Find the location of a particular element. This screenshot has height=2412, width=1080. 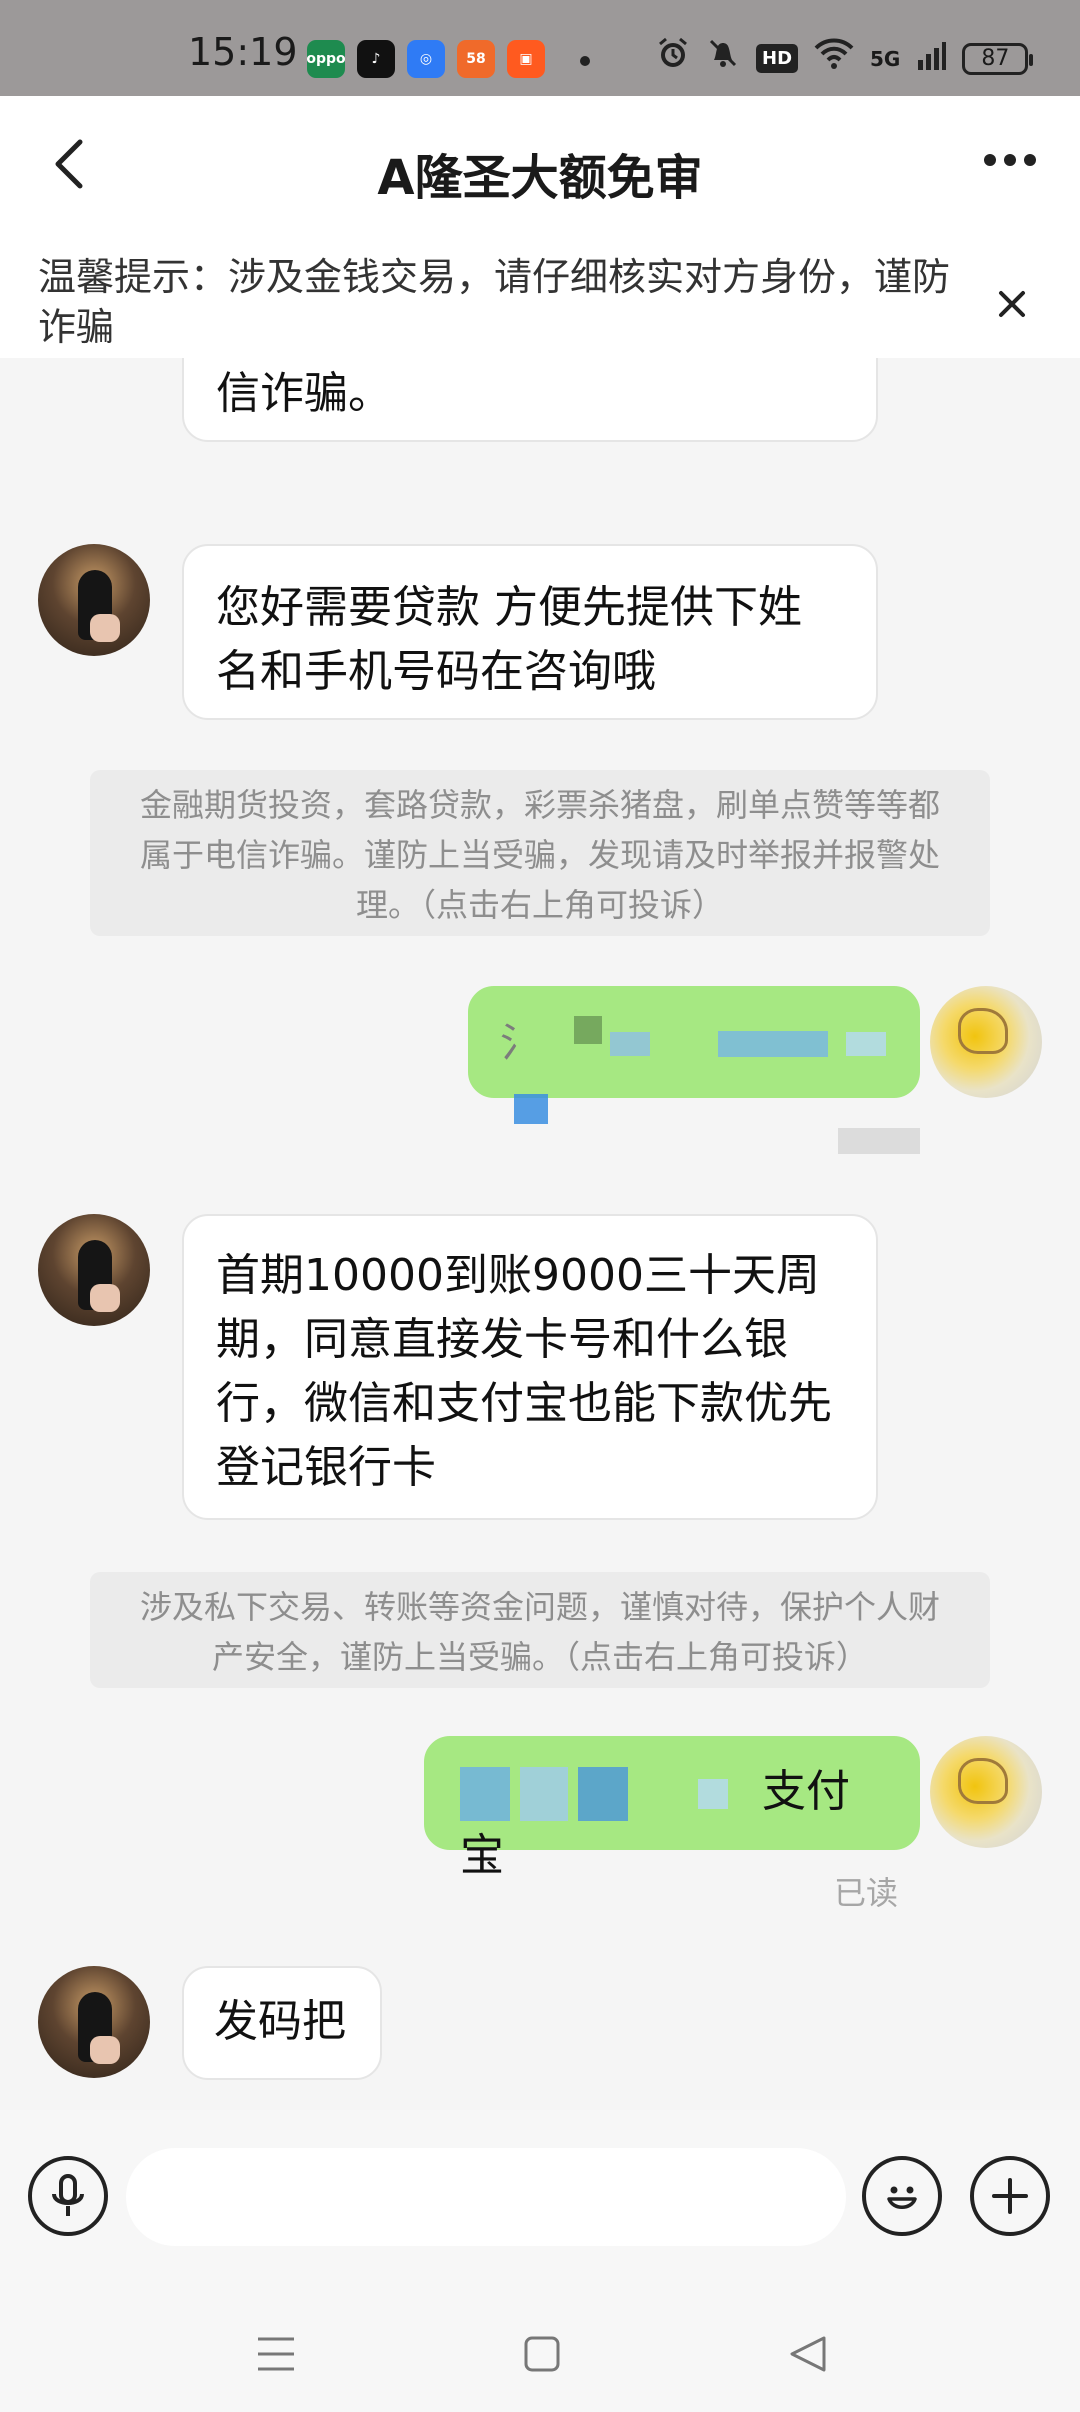

hd-voice-icon: HD is located at coordinates (777, 58).